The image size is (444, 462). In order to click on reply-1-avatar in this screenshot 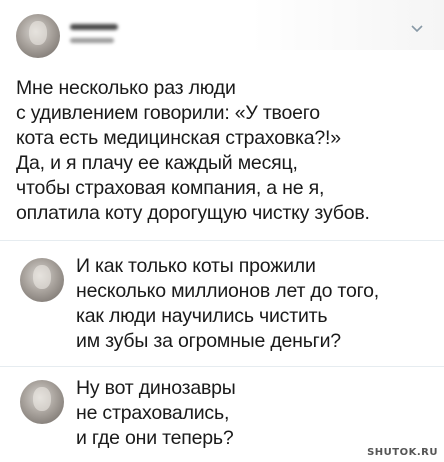, I will do `click(42, 280)`.